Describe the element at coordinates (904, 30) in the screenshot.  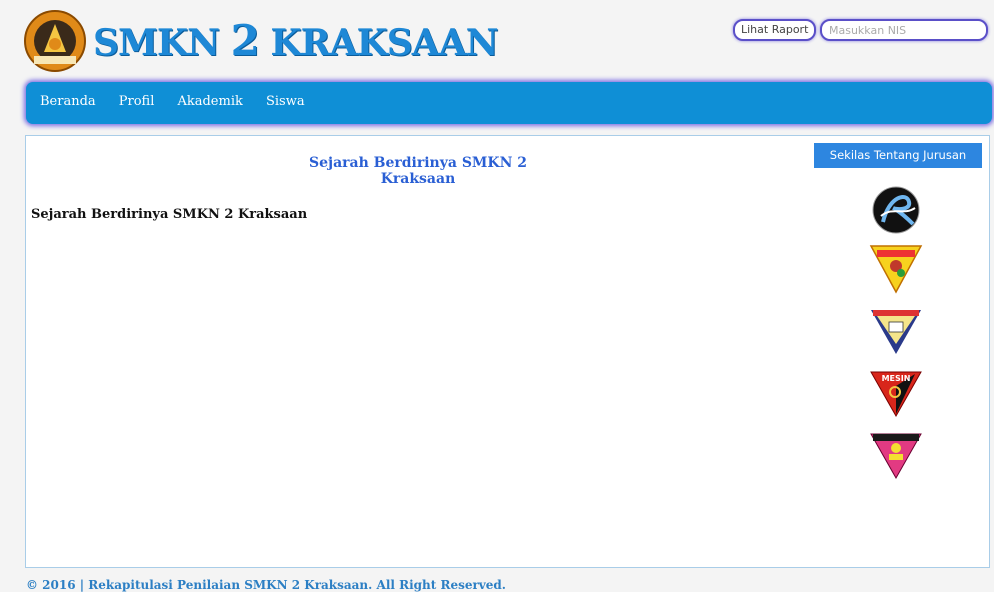
I see `nis-input` at that location.